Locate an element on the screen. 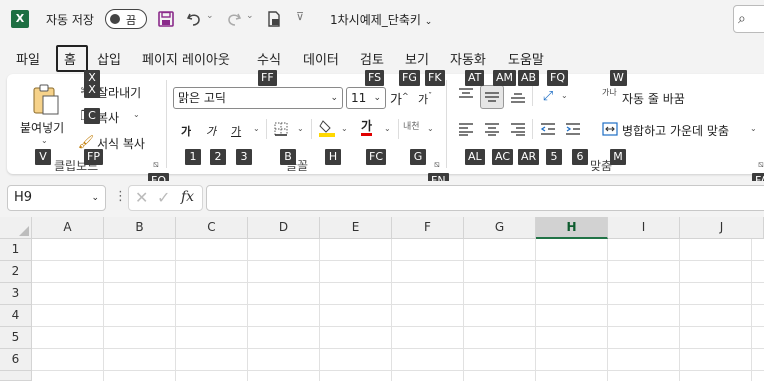 Image resolution: width=764 pixels, height=381 pixels. row-header-6: 6 is located at coordinates (16, 360).